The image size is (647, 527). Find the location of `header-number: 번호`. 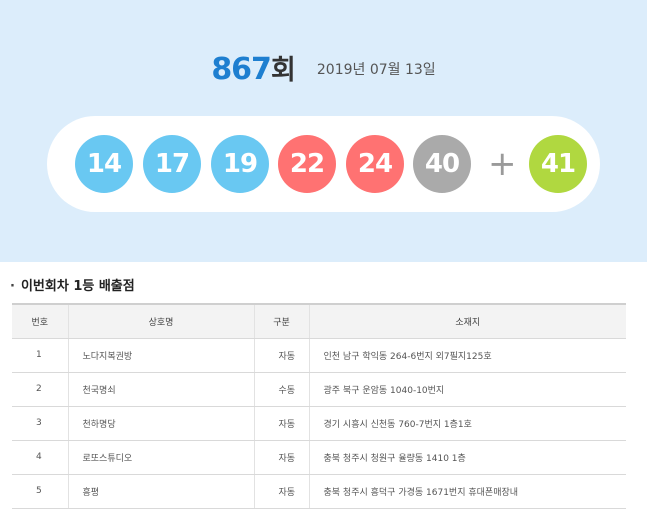

header-number: 번호 is located at coordinates (40, 321).